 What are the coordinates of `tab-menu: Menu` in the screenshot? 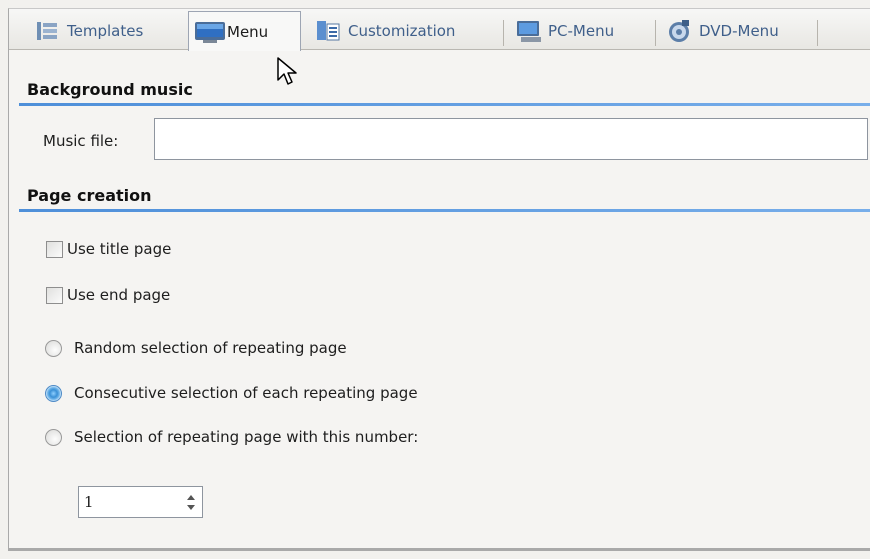 It's located at (244, 31).